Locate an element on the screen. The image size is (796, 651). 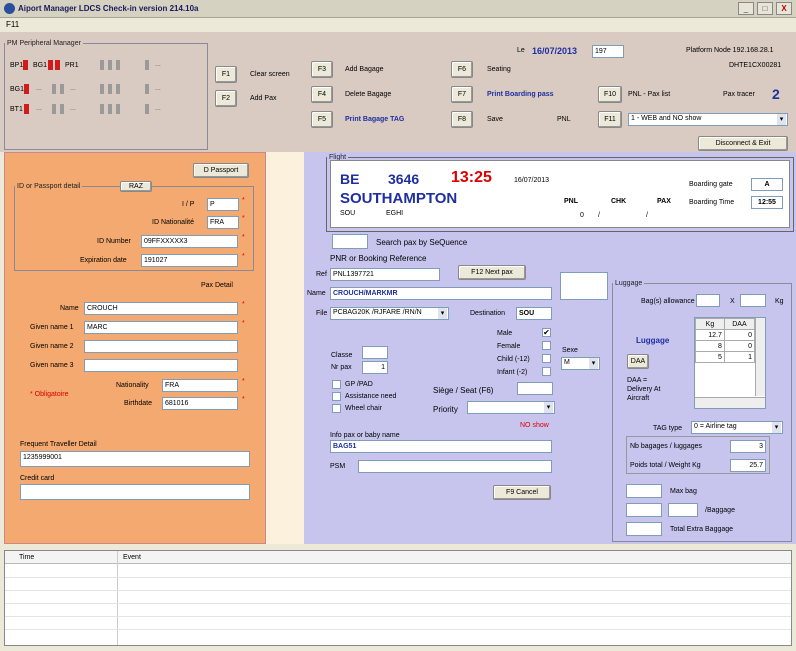
female-checkbox is located at coordinates (546, 345).